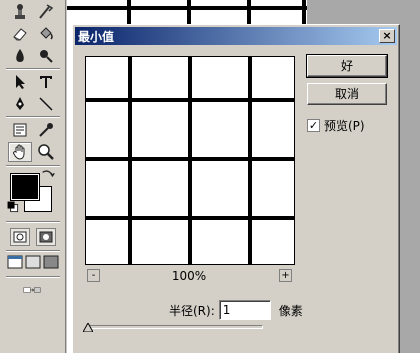 The width and height of the screenshot is (420, 353). What do you see at coordinates (25, 187) in the screenshot?
I see `foreground-color-swatch` at bounding box center [25, 187].